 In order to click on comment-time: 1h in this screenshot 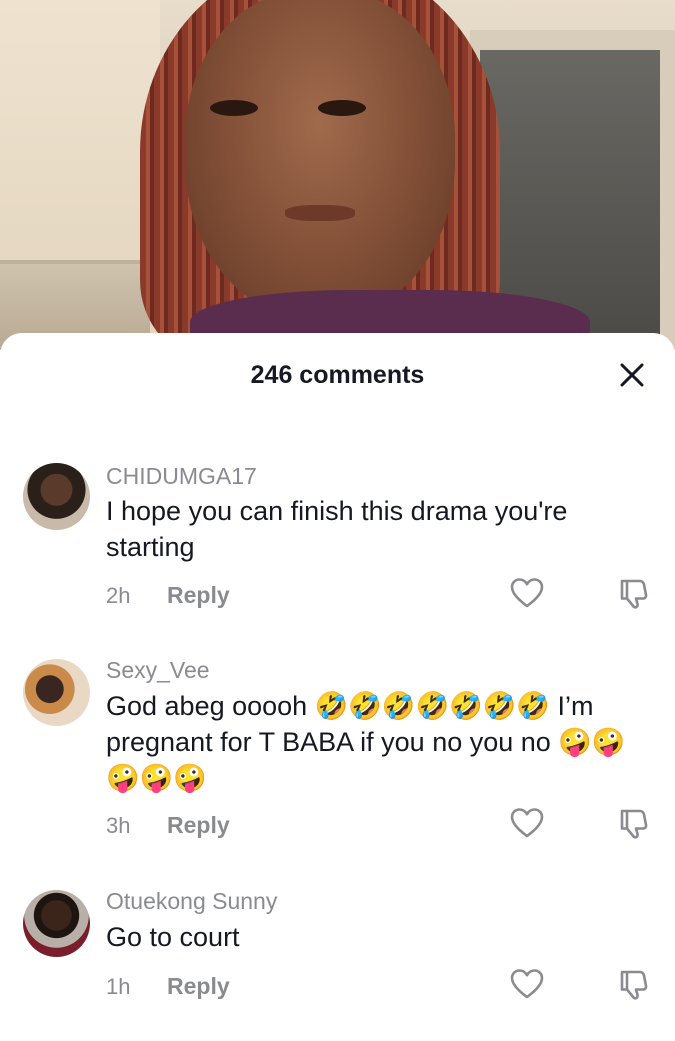, I will do `click(118, 986)`.